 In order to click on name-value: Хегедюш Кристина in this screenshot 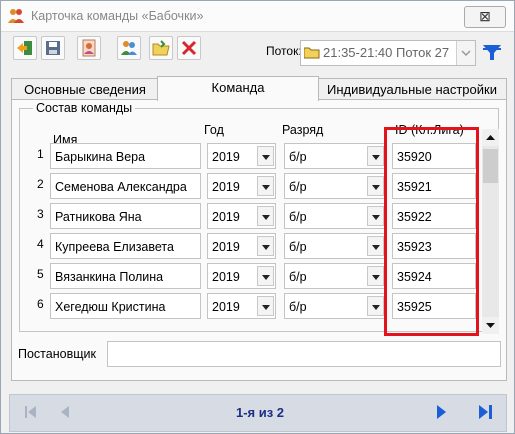, I will do `click(110, 307)`.